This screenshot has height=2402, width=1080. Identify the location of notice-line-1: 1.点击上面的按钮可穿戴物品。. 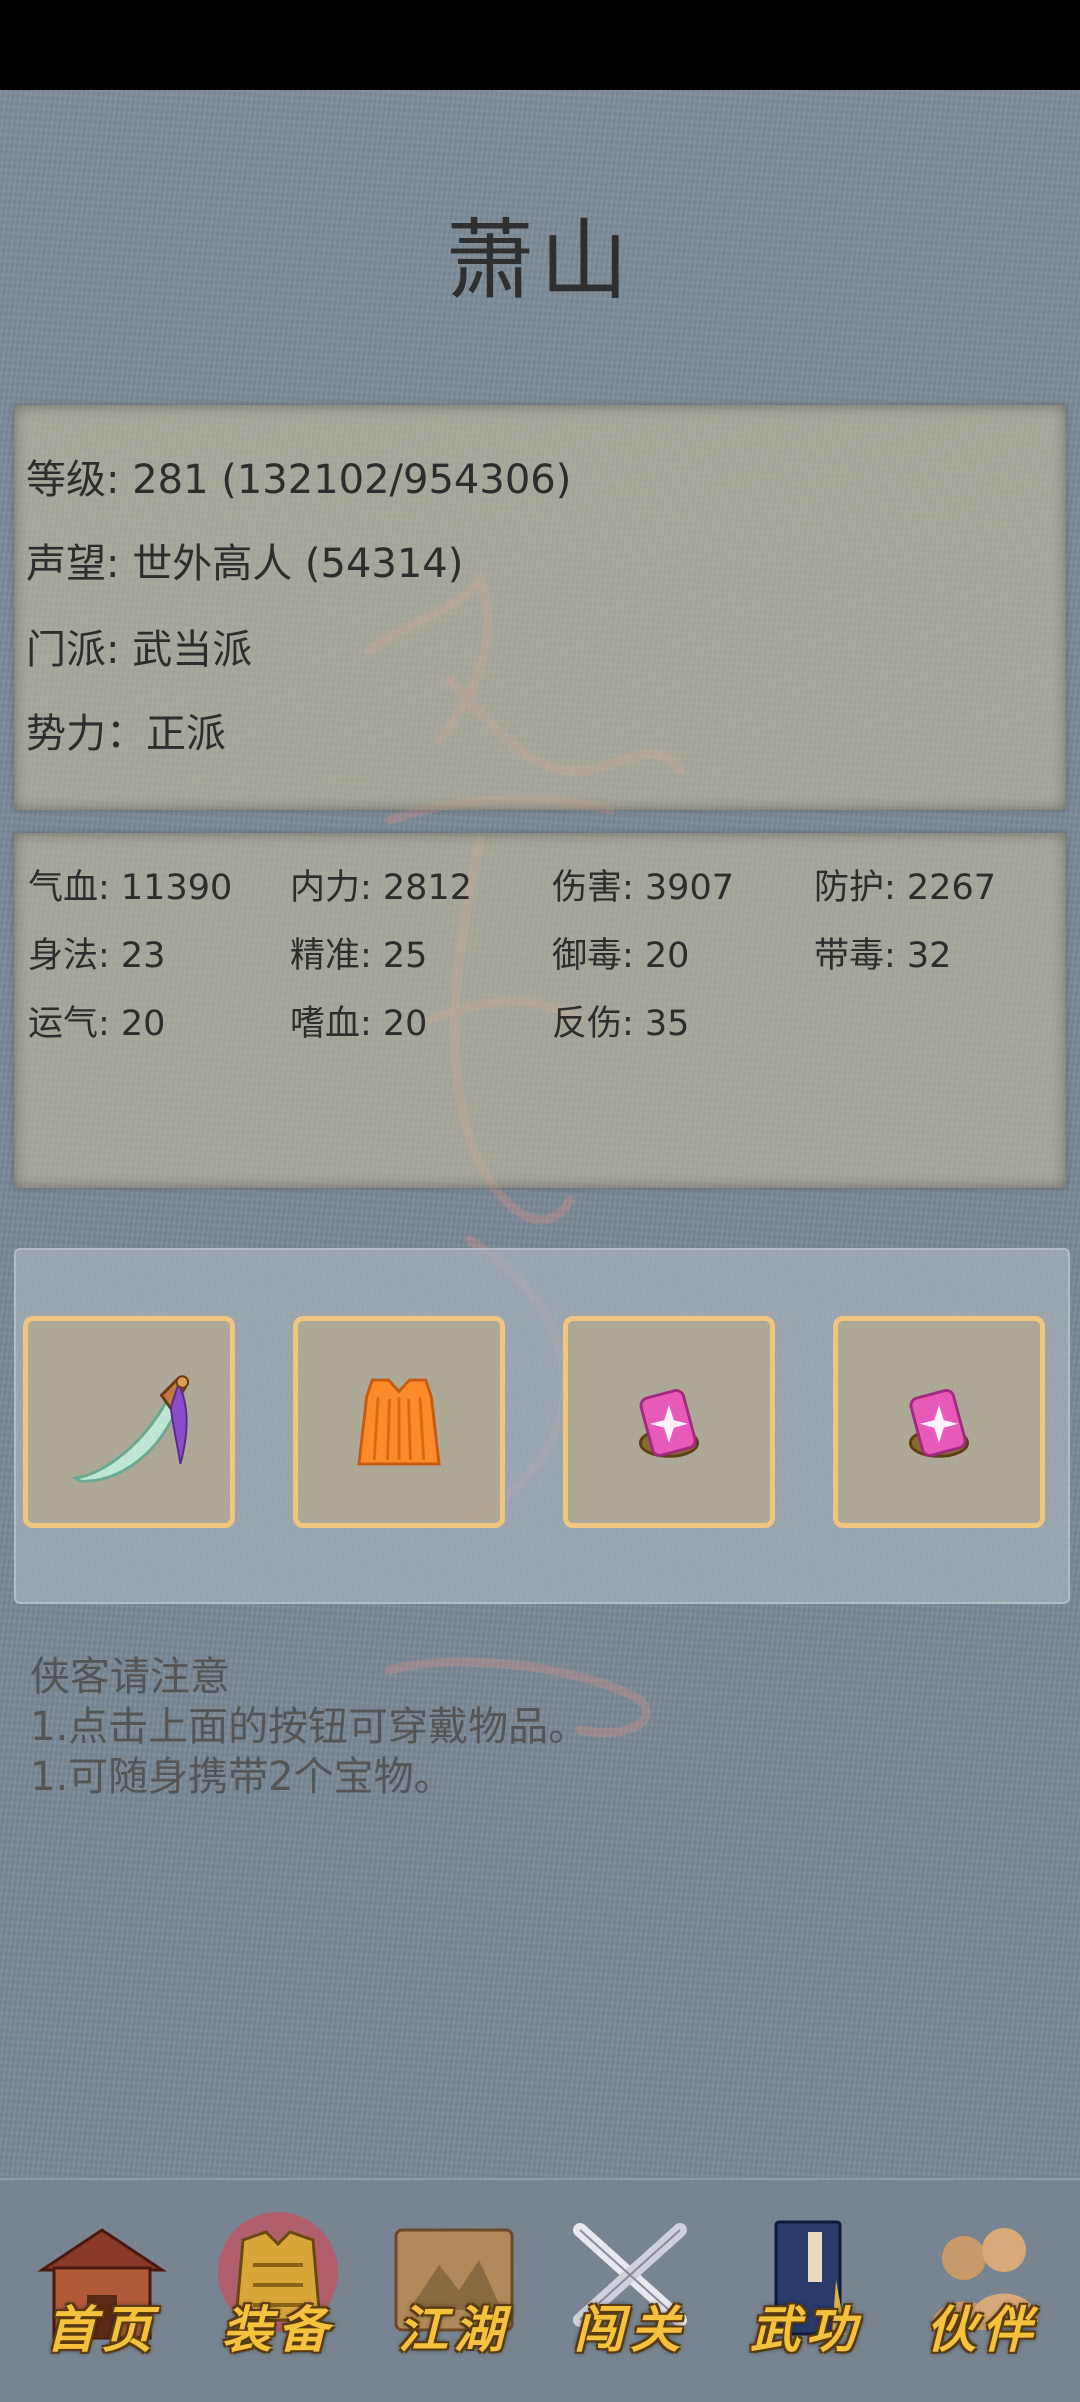
(309, 1727).